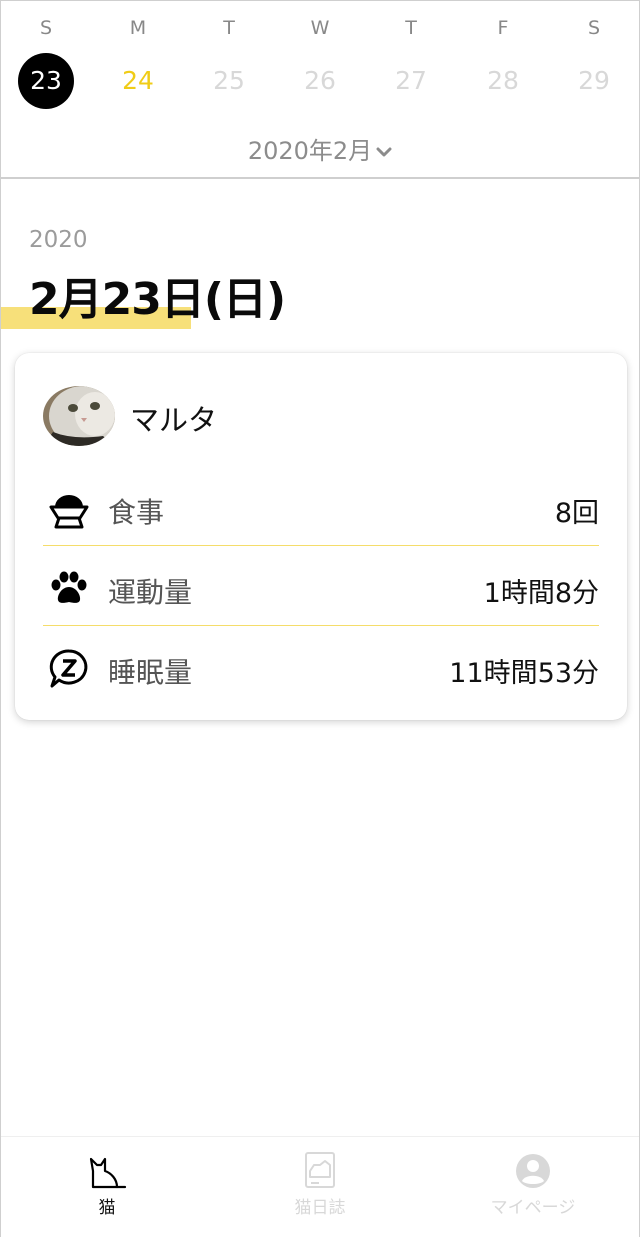 This screenshot has width=640, height=1237. Describe the element at coordinates (157, 299) in the screenshot. I see `page-title: 2月23日(日)` at that location.